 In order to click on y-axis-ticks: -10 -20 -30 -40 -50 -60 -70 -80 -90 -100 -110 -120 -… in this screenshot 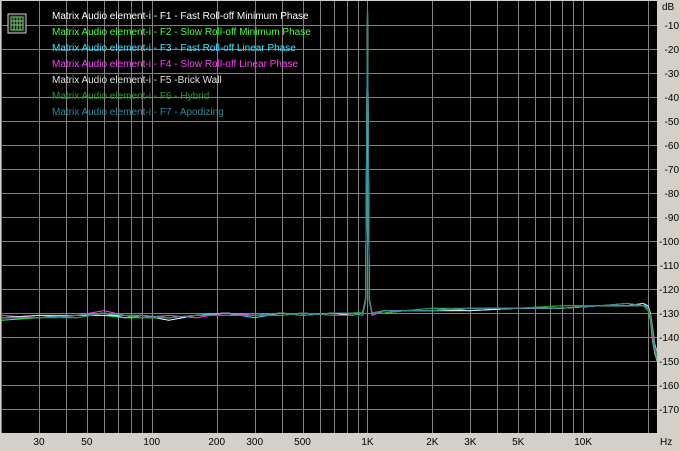, I will do `click(669, 218)`.